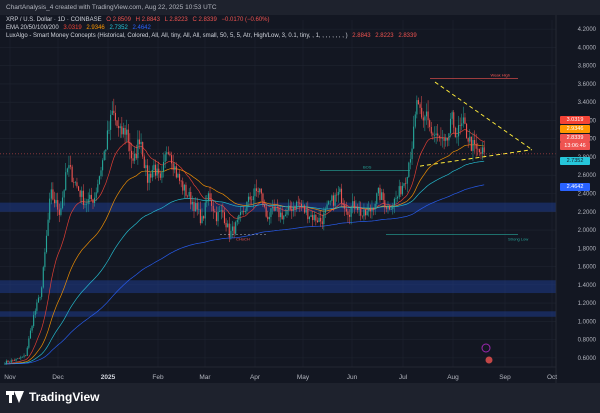 The height and width of the screenshot is (413, 600). Describe the element at coordinates (108, 377) in the screenshot. I see `x-tick-label: 2025` at that location.